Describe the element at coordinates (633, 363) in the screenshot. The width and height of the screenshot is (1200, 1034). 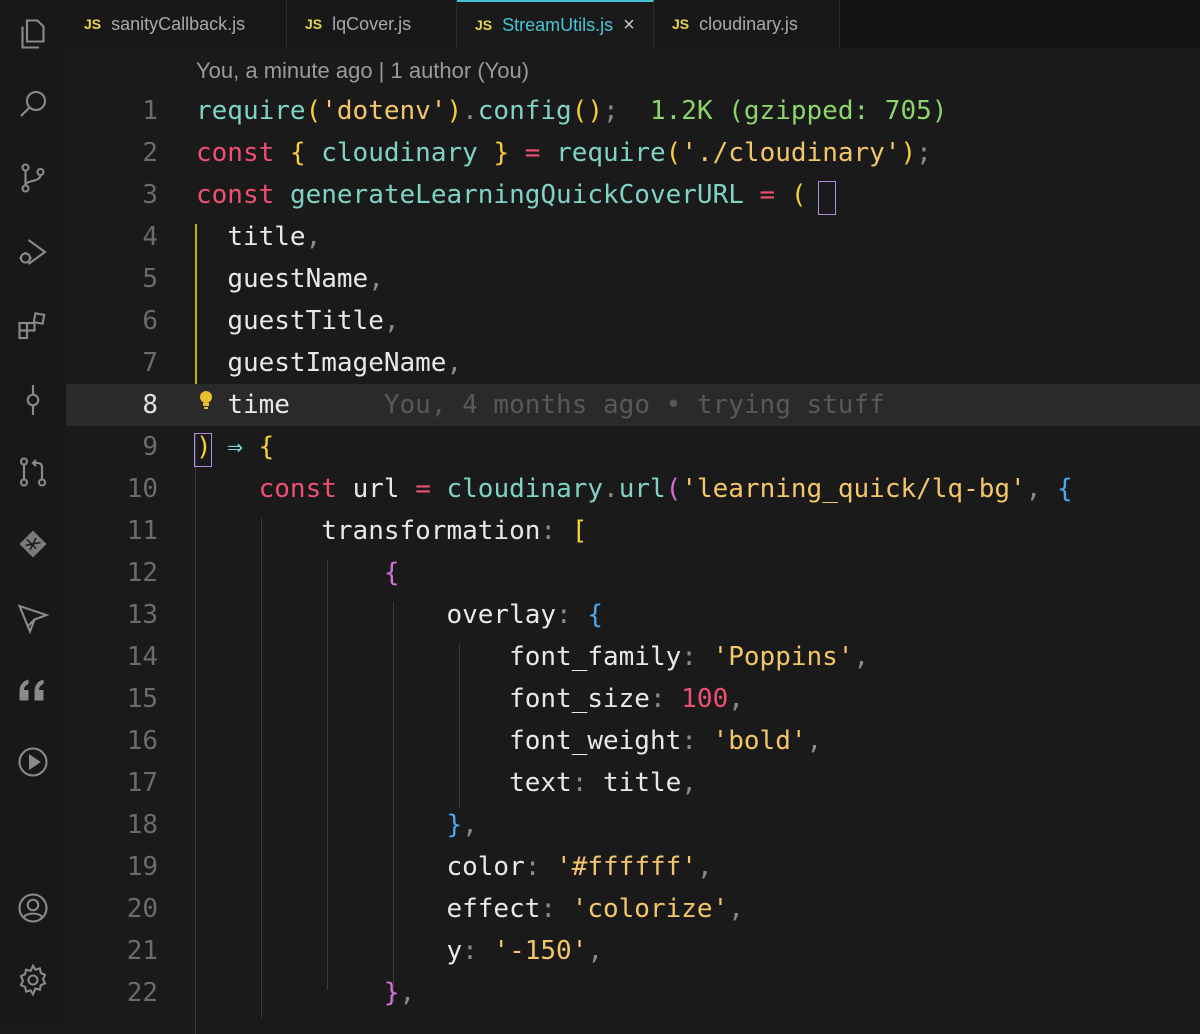
I see `code-line: 7 guestImageName,` at that location.